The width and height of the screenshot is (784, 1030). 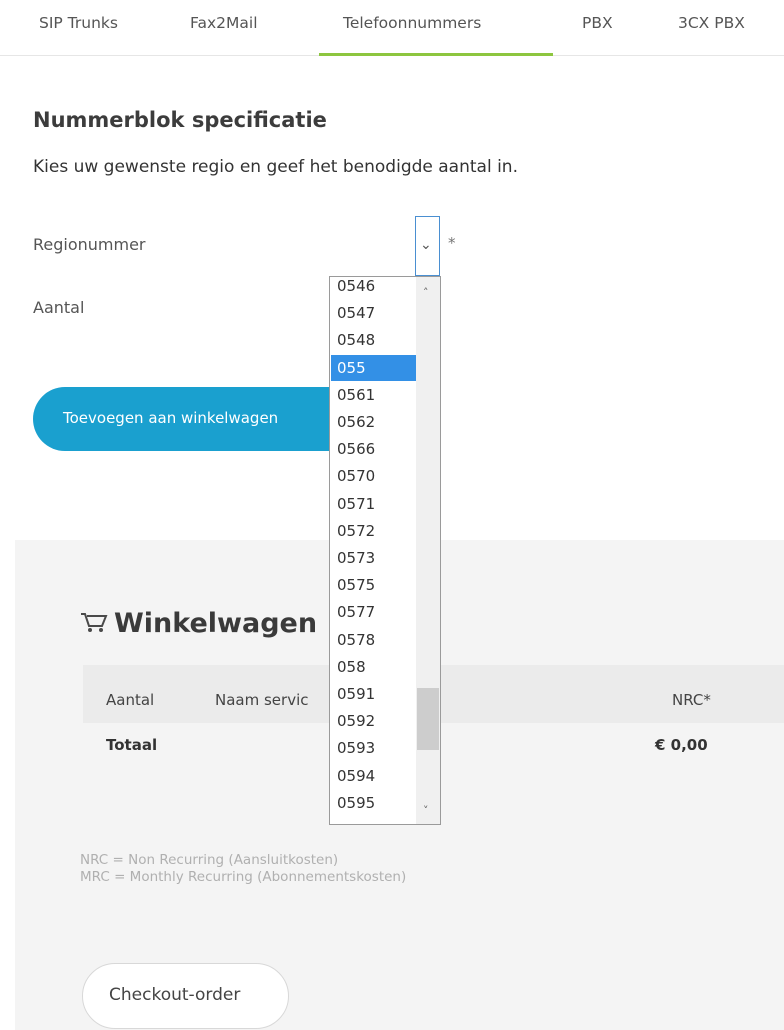 What do you see at coordinates (130, 700) in the screenshot?
I see `column-quantity: Aantal` at bounding box center [130, 700].